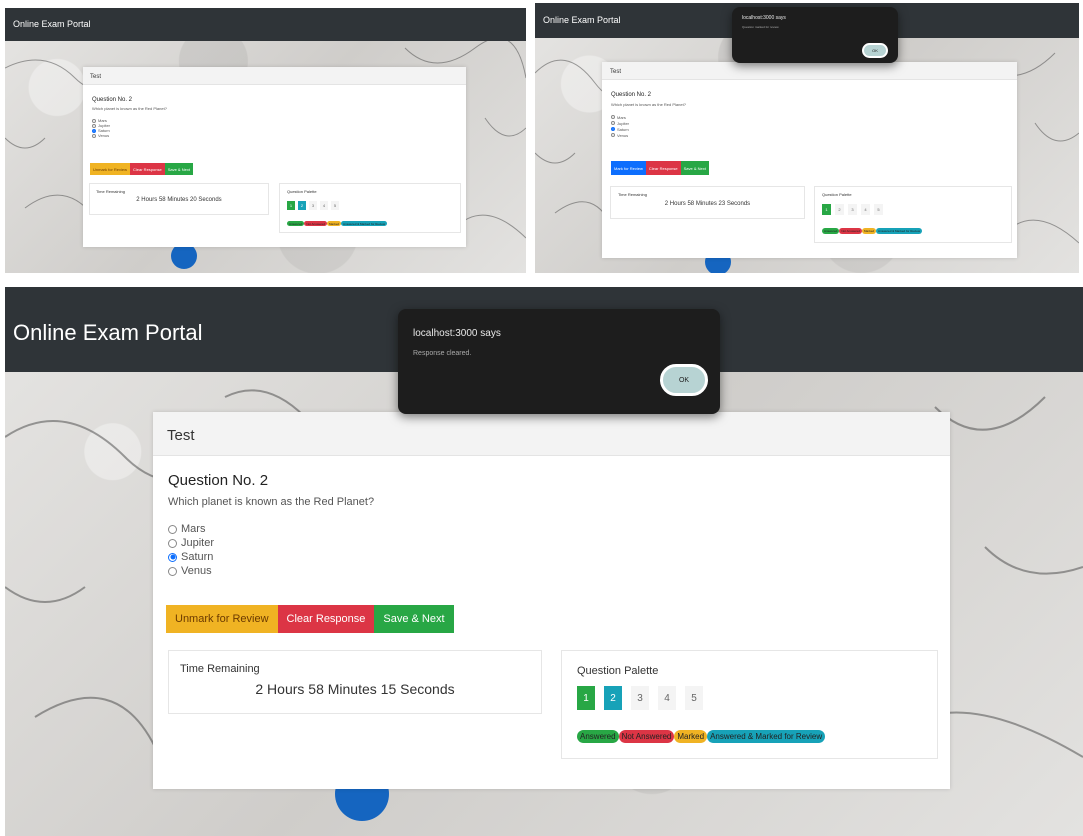  I want to click on option-saturn: Saturn, so click(191, 557).